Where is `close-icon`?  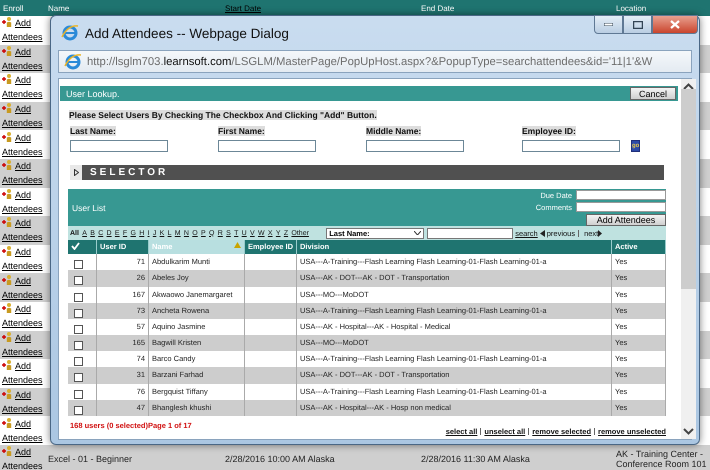 close-icon is located at coordinates (675, 24).